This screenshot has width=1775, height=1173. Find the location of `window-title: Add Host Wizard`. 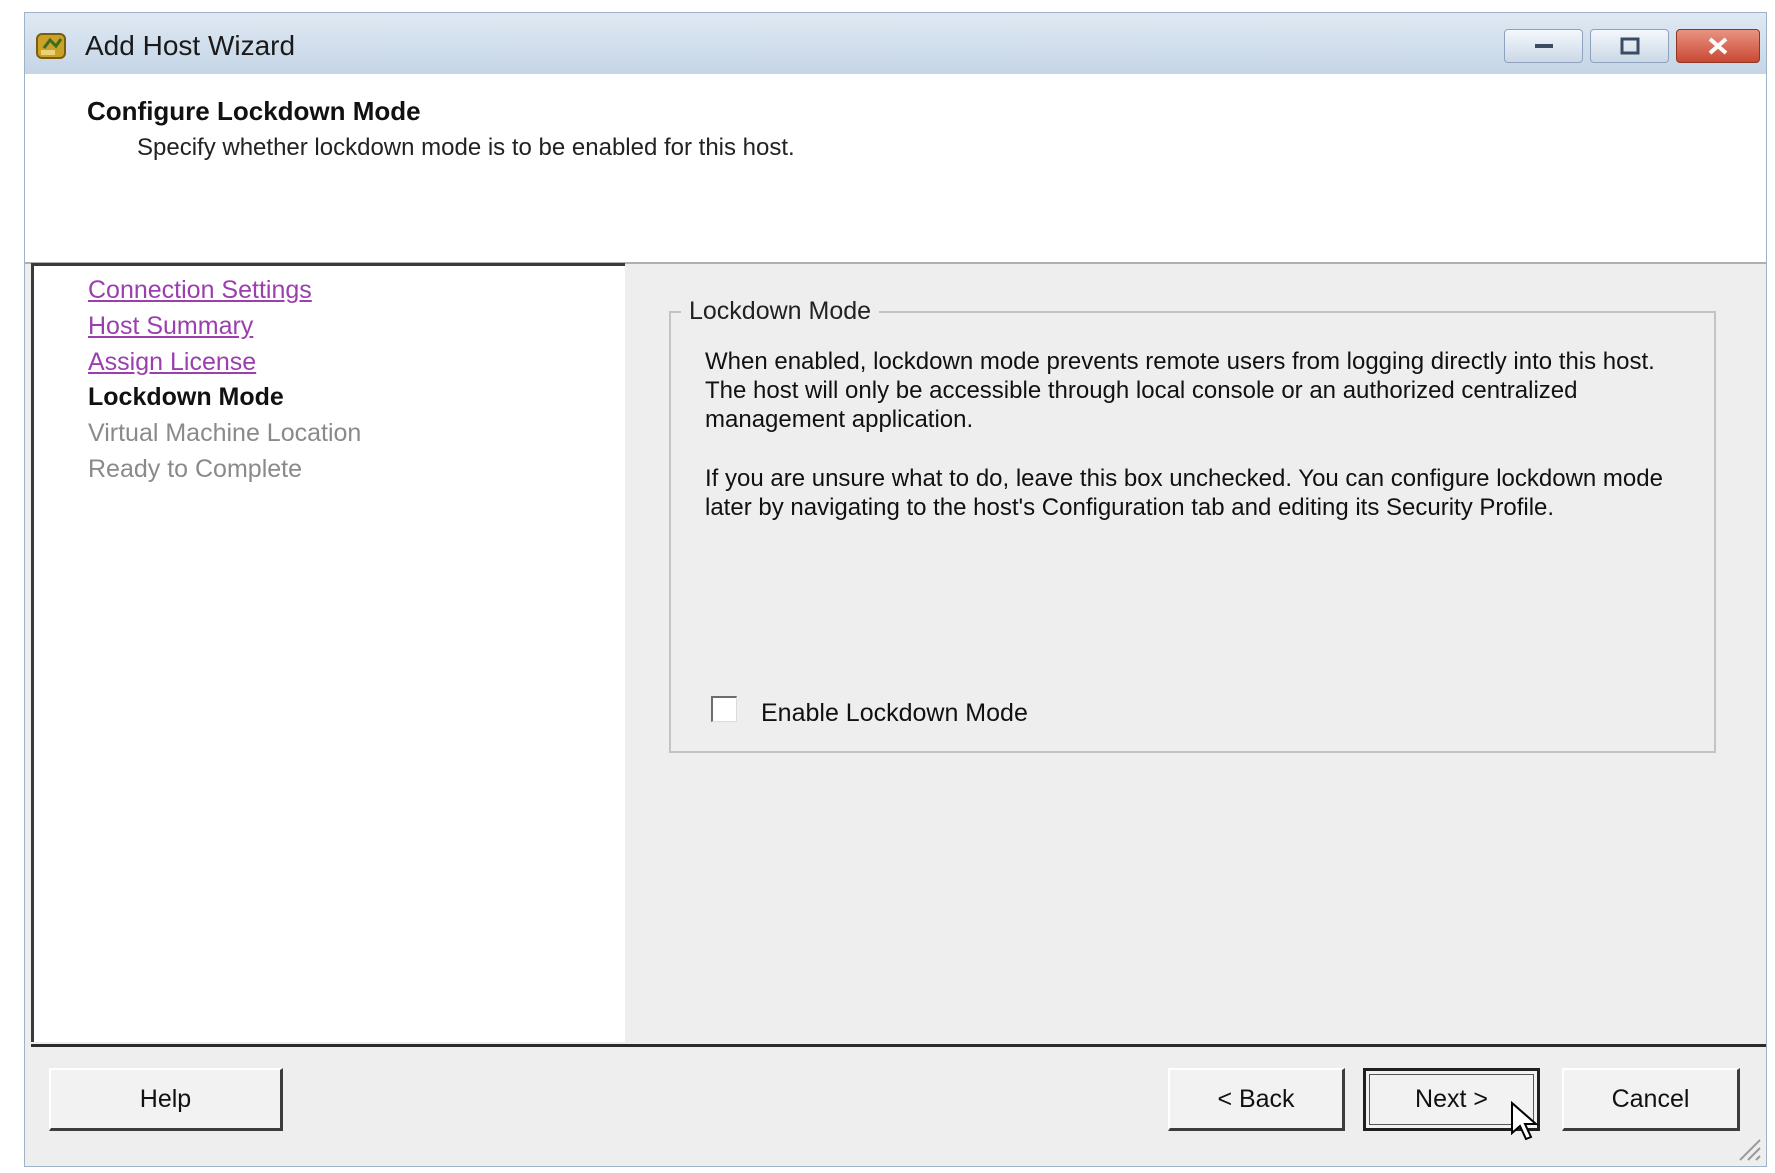

window-title: Add Host Wizard is located at coordinates (190, 45).